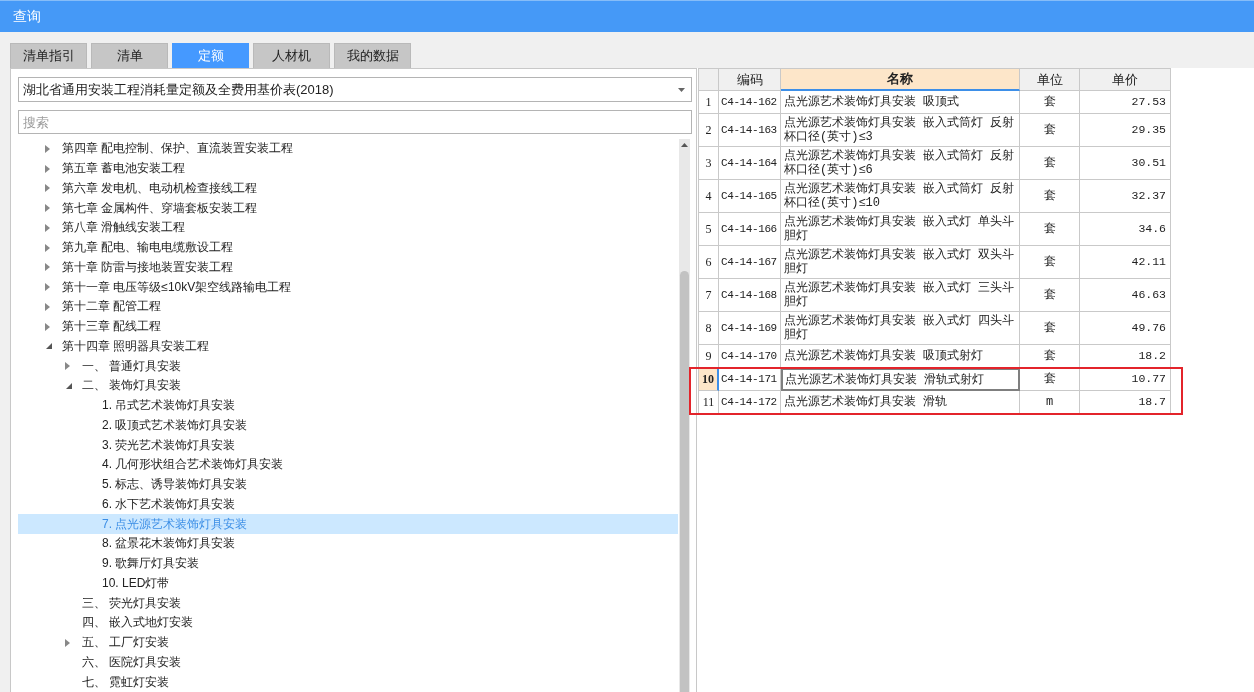 This screenshot has height=692, width=1254. I want to click on tree-item: 第十二章 配管工程, so click(348, 307).